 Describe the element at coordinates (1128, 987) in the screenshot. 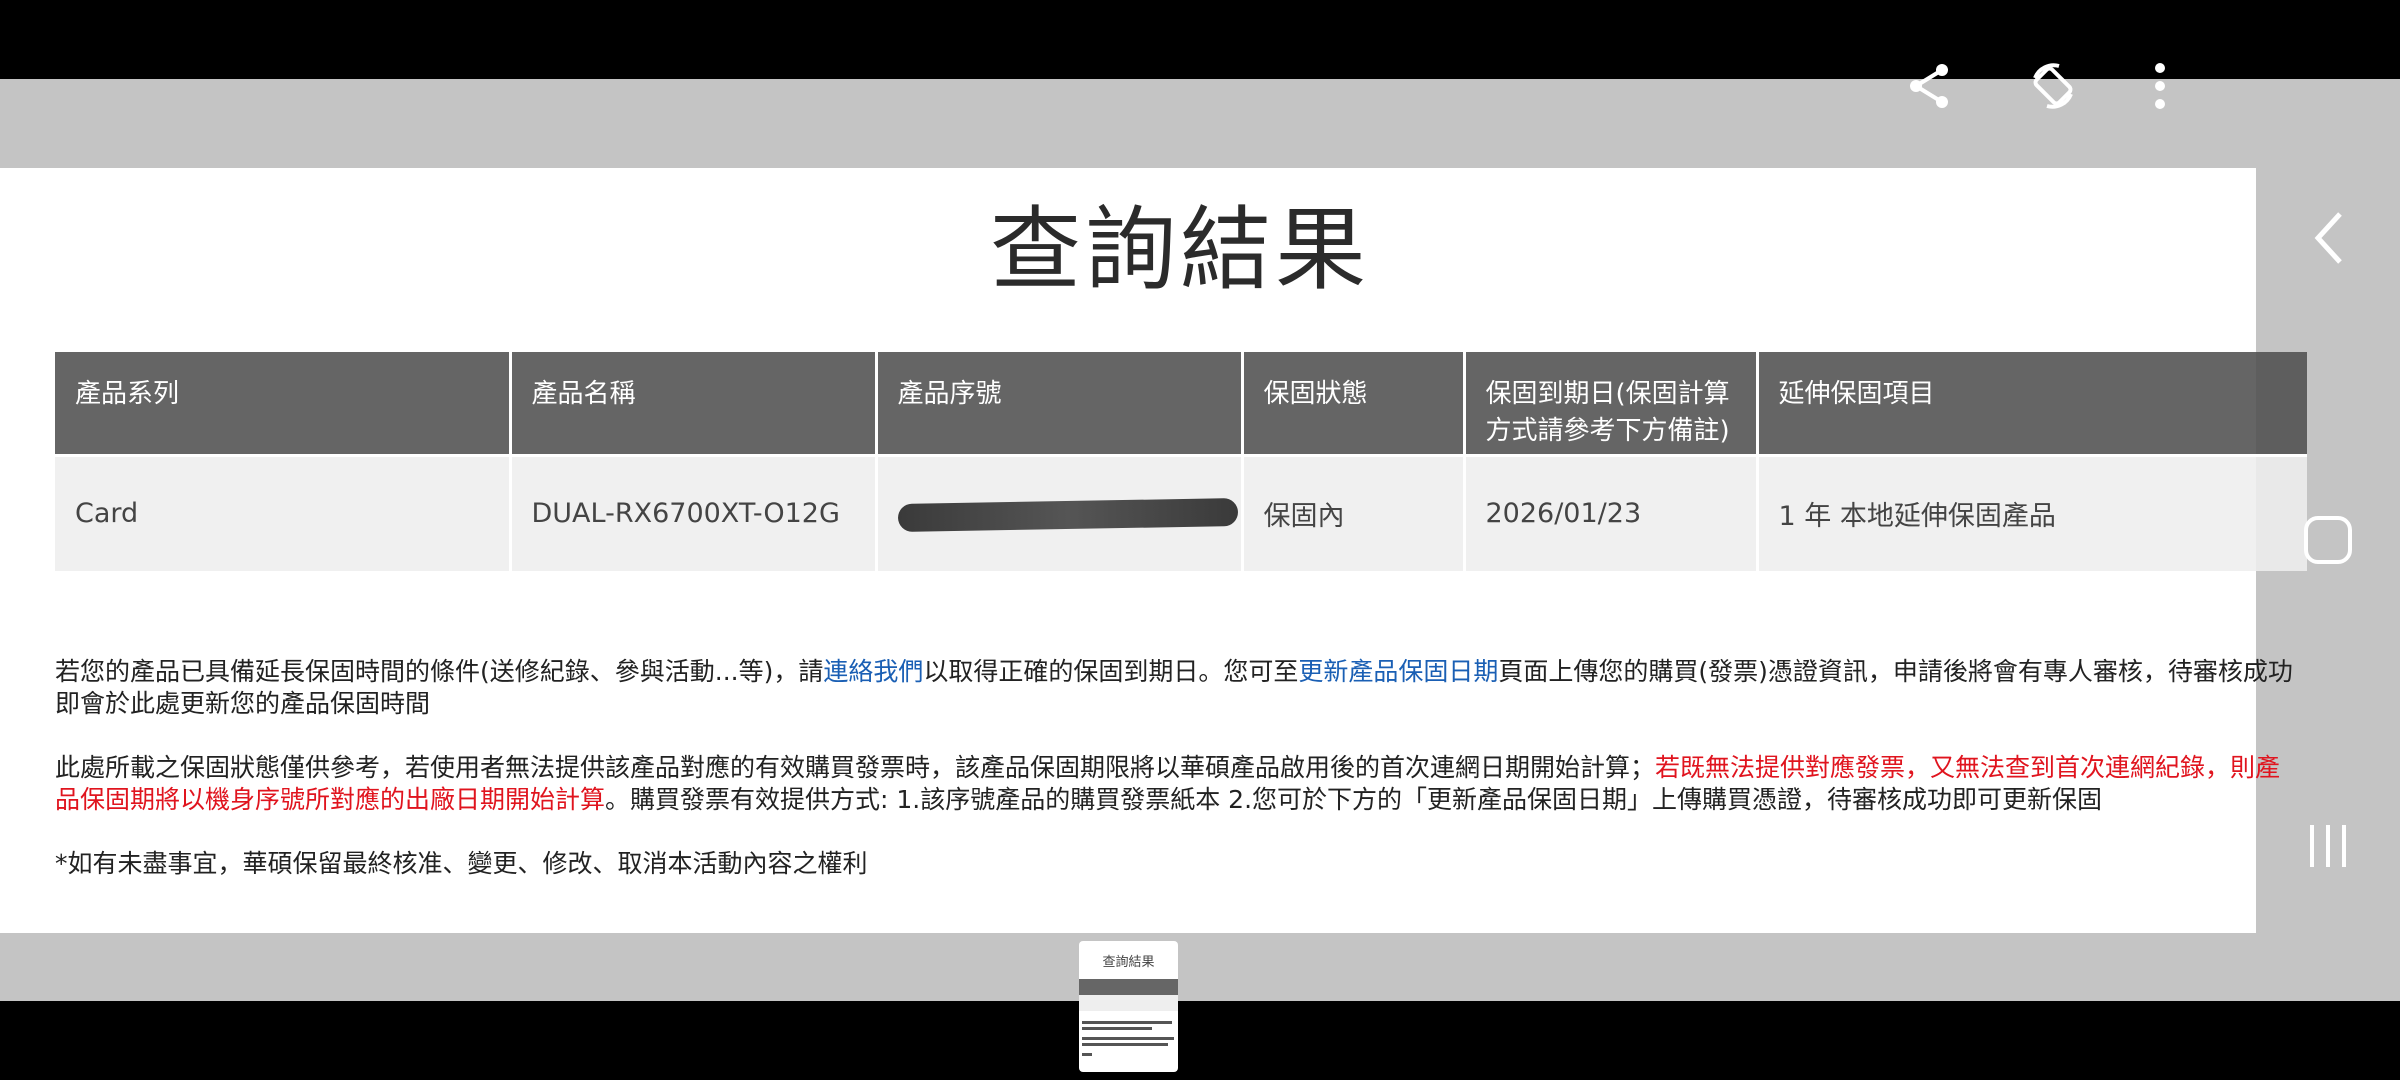

I see `thumbnail-table-header` at that location.